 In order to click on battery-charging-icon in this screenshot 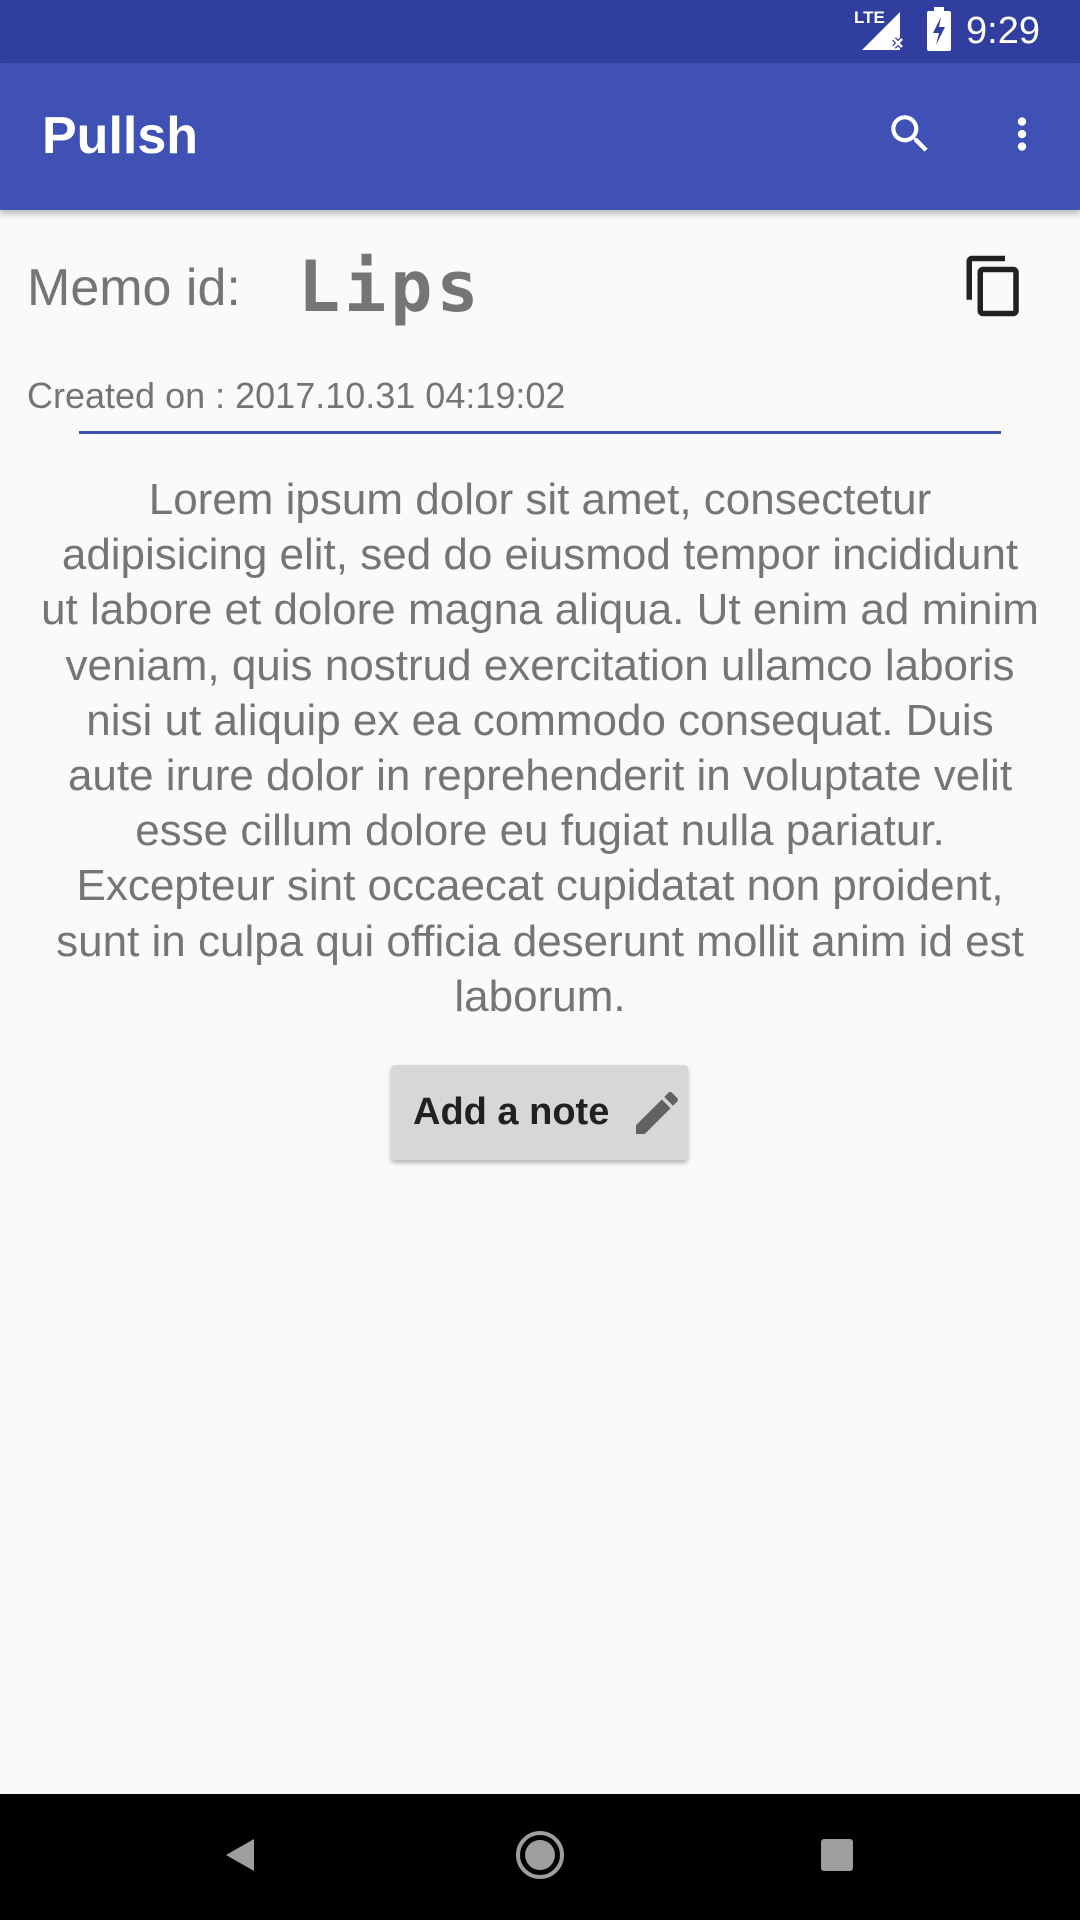, I will do `click(939, 31)`.